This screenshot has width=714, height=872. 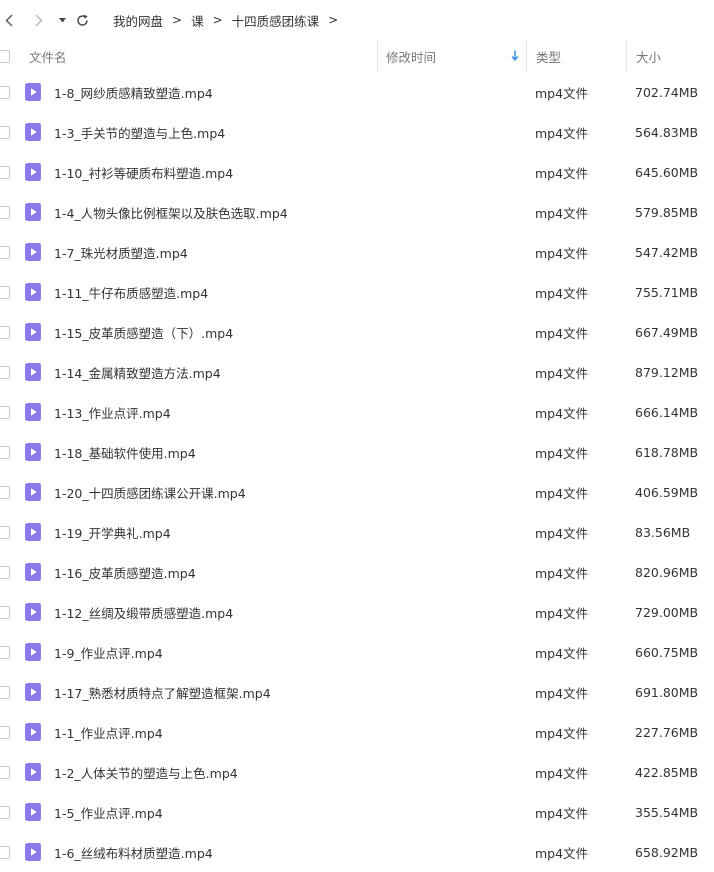 What do you see at coordinates (214, 852) in the screenshot?
I see `file-name: 1-6_丝绒布料材质塑造.mp4` at bounding box center [214, 852].